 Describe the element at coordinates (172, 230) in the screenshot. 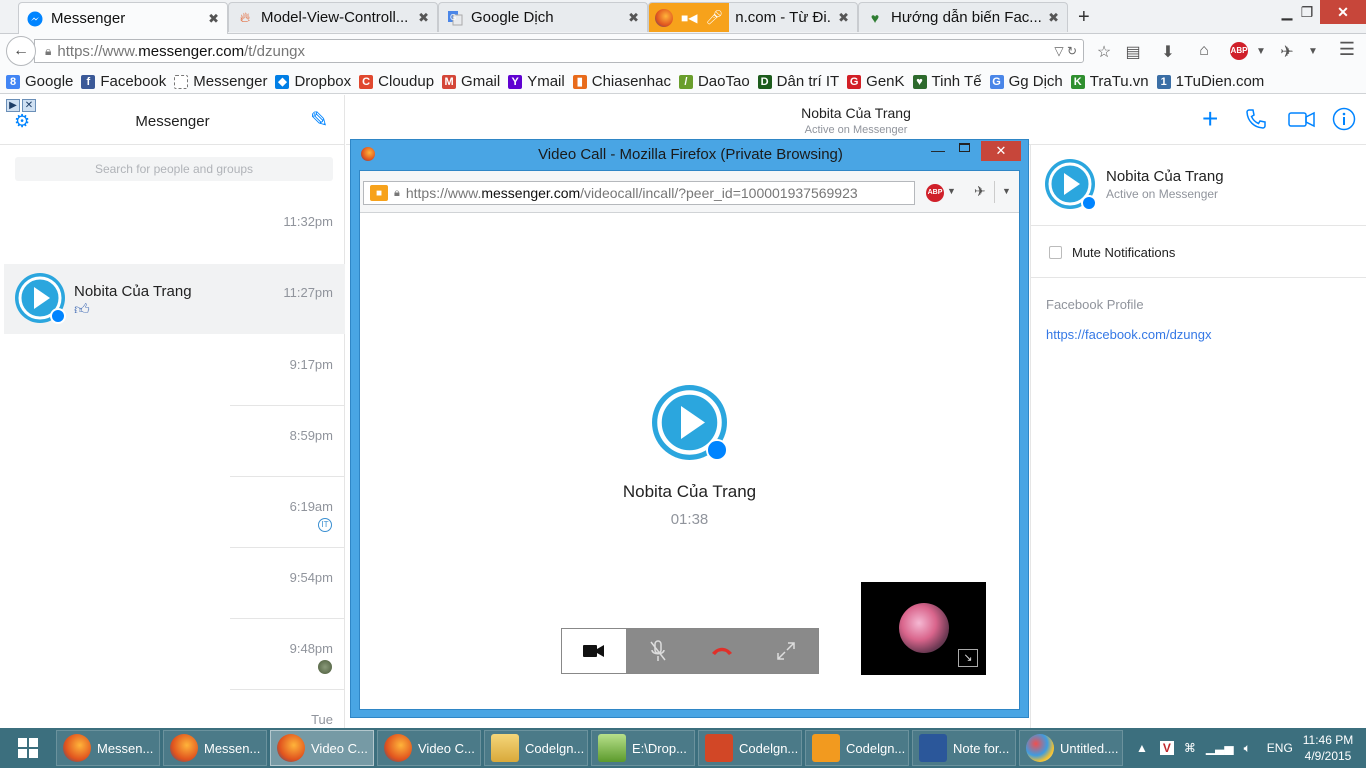

I see `conversation-item: 11:32pm` at that location.